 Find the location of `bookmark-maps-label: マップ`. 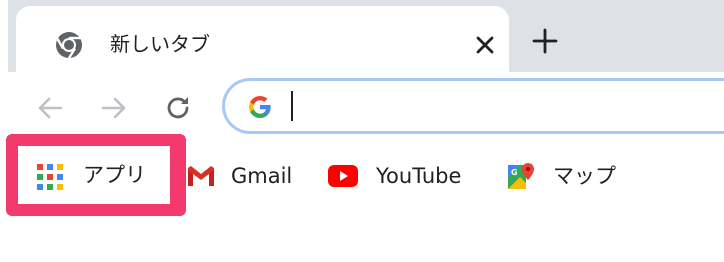

bookmark-maps-label: マップ is located at coordinates (584, 176).